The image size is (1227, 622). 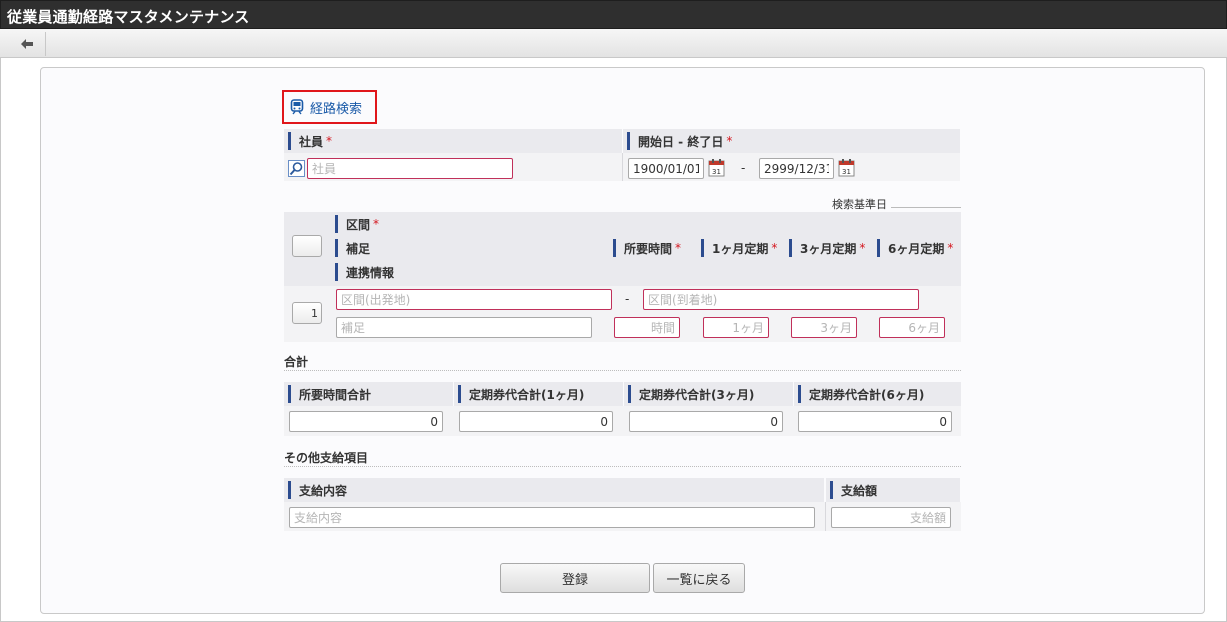 What do you see at coordinates (613, 43) in the screenshot?
I see `toolbar` at bounding box center [613, 43].